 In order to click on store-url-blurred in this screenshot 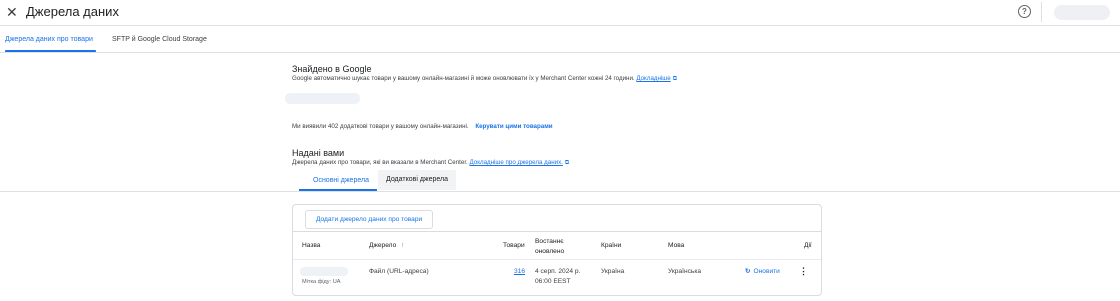, I will do `click(322, 98)`.